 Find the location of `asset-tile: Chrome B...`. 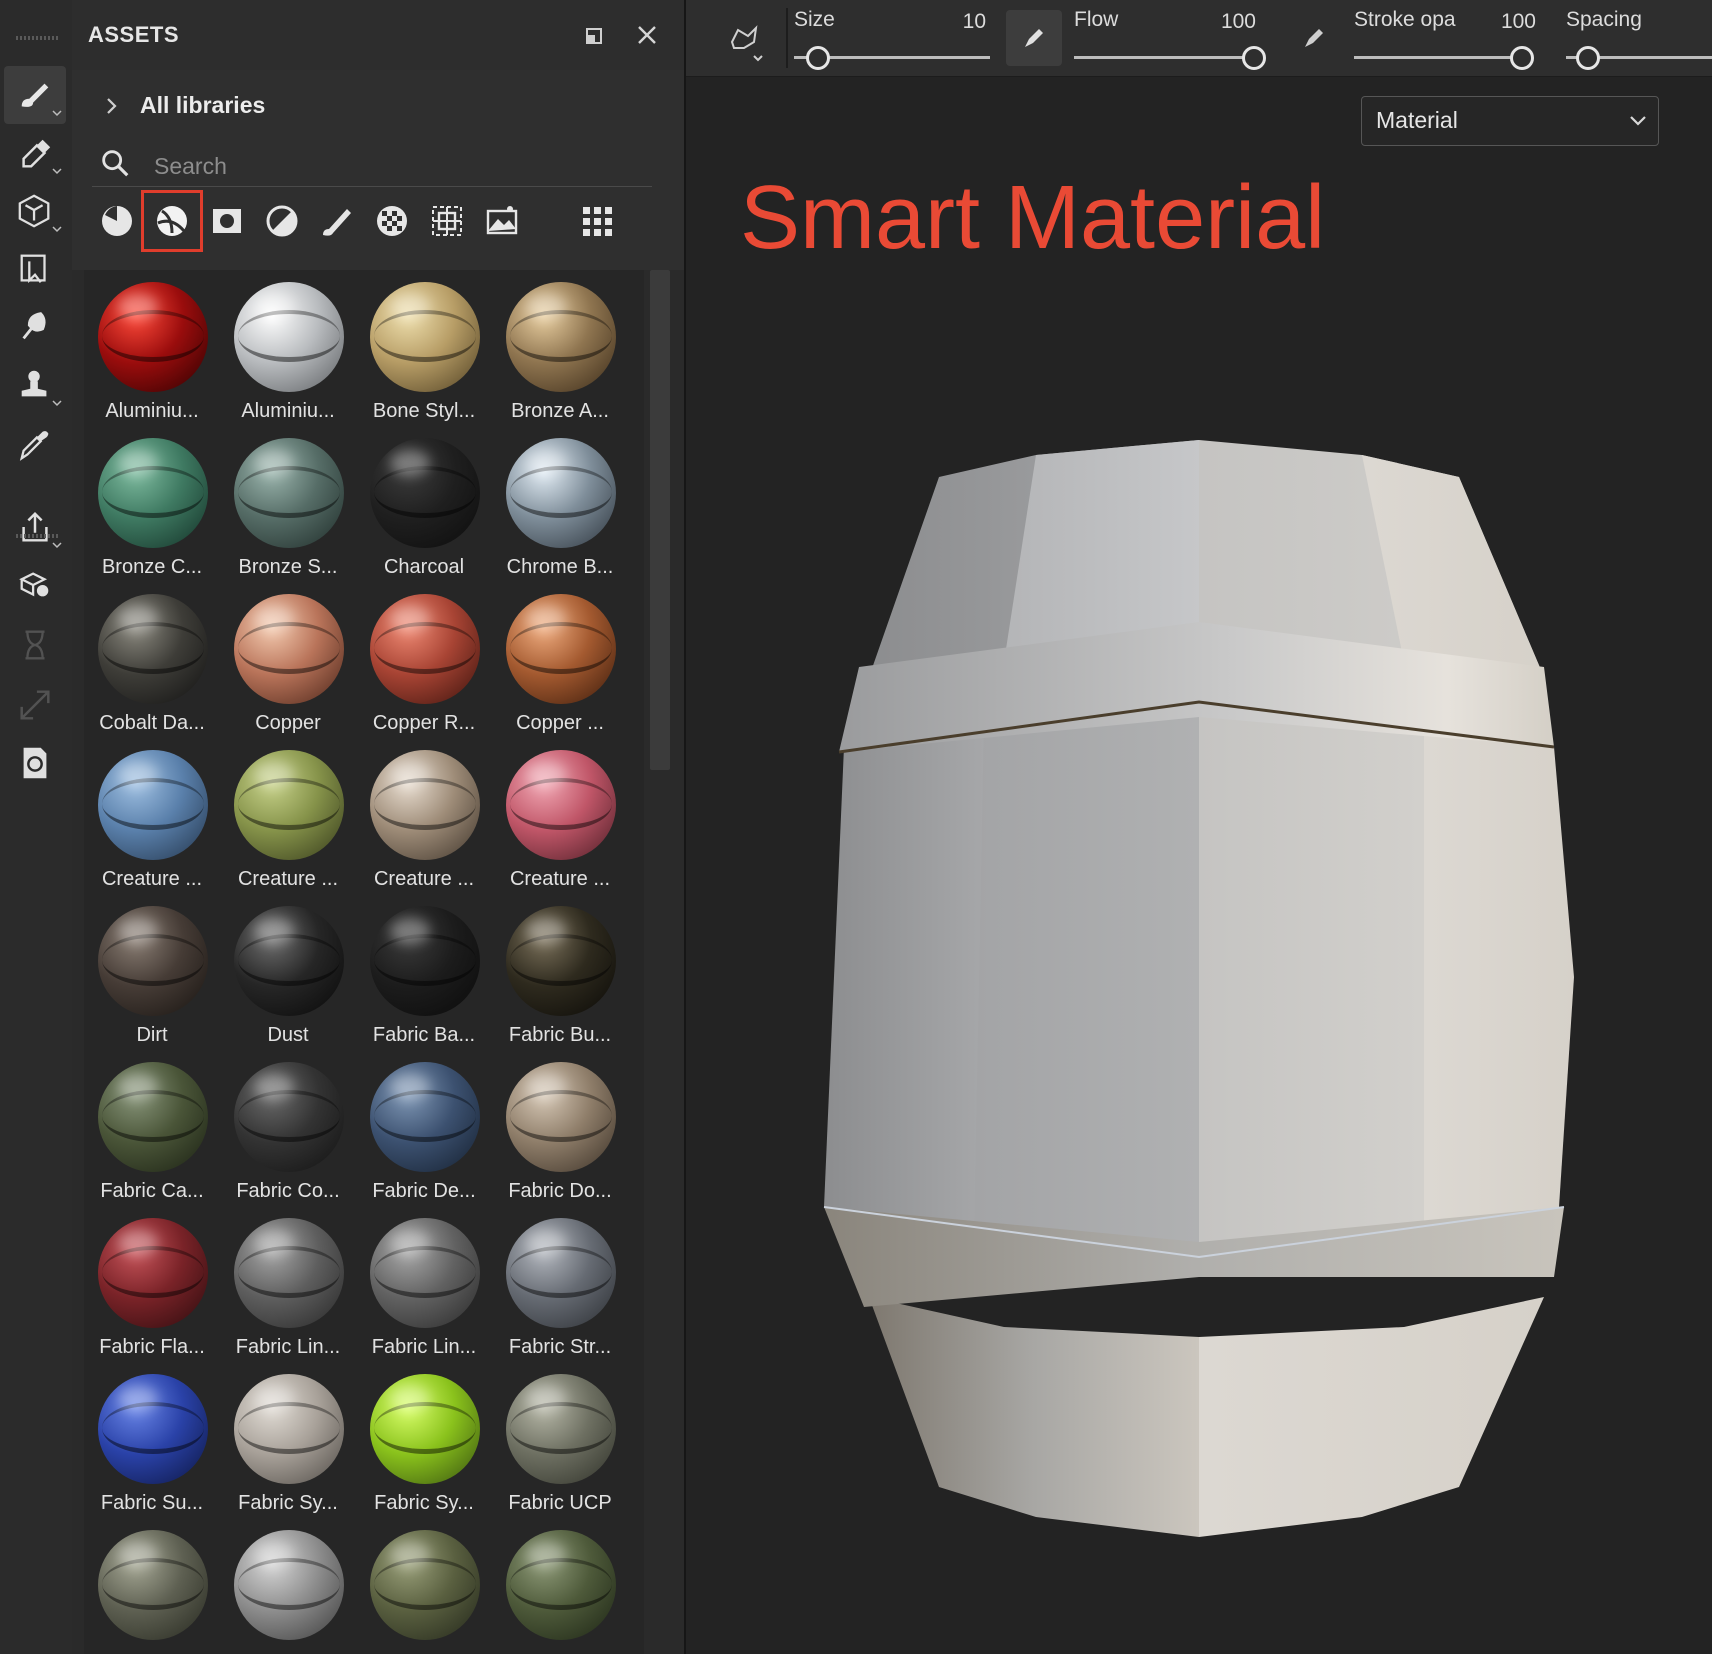

asset-tile: Chrome B... is located at coordinates (560, 504).